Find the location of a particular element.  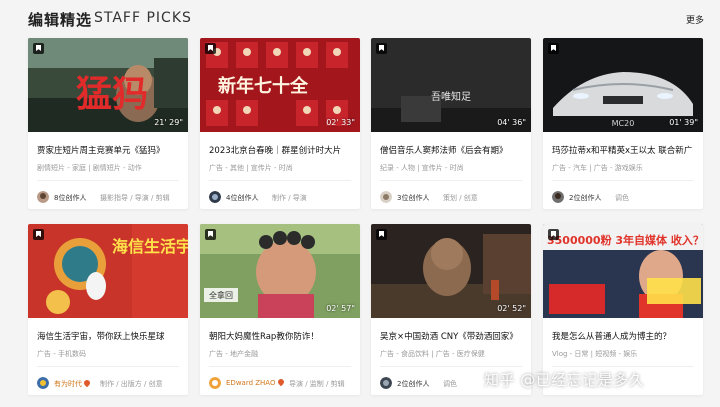

video-tags: 广告 - 手机数码 is located at coordinates (61, 354).